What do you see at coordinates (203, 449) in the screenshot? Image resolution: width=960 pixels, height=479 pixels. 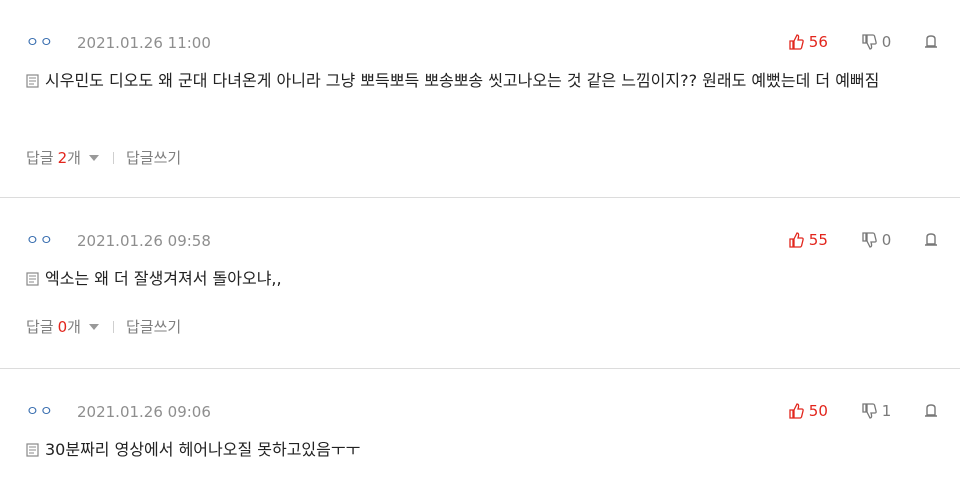 I see `comment-text: 30분짜리 영상에서 헤어나오질 못하고있음ㅜㅜ` at bounding box center [203, 449].